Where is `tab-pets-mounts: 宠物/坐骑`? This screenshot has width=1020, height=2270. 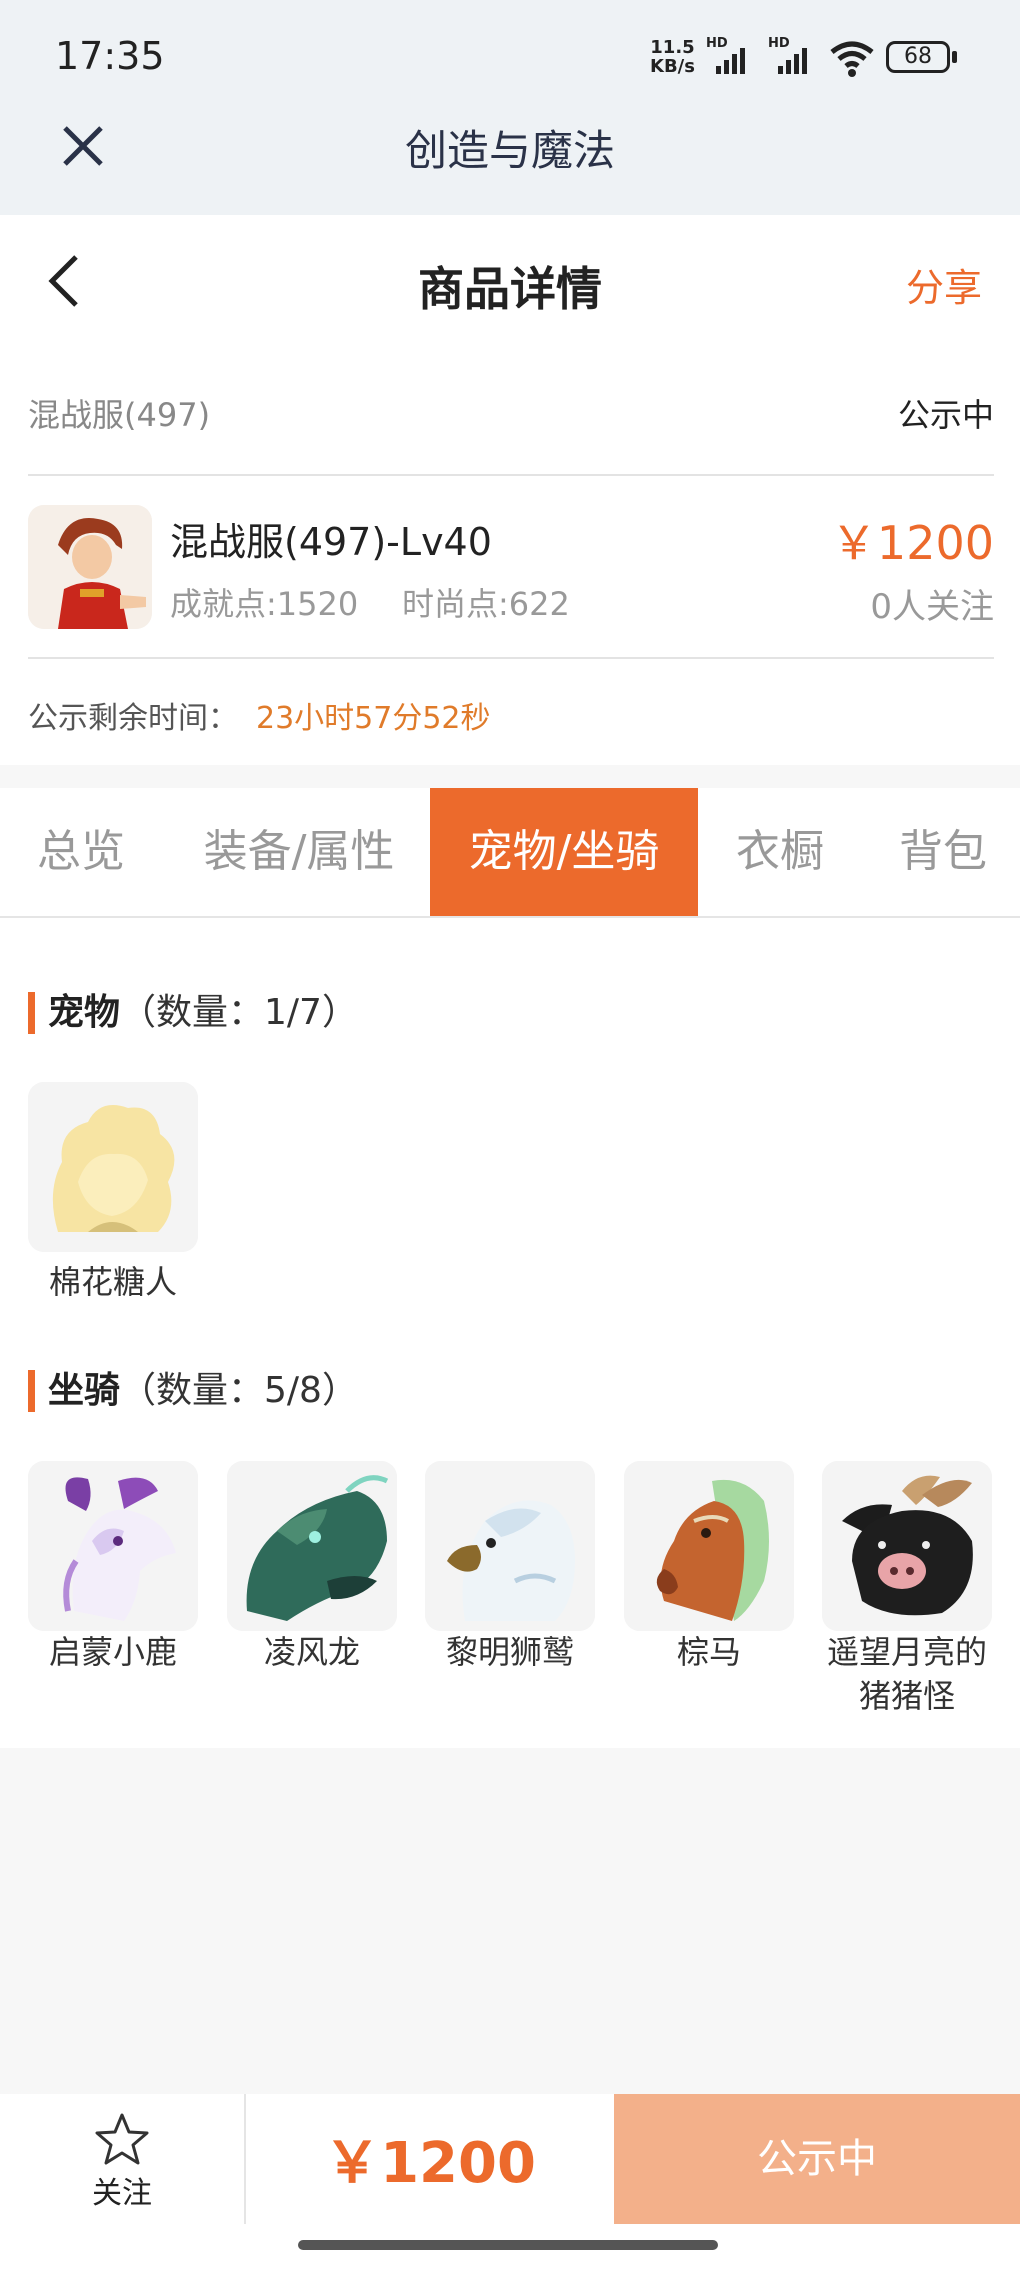
tab-pets-mounts: 宠物/坐骑 is located at coordinates (564, 852).